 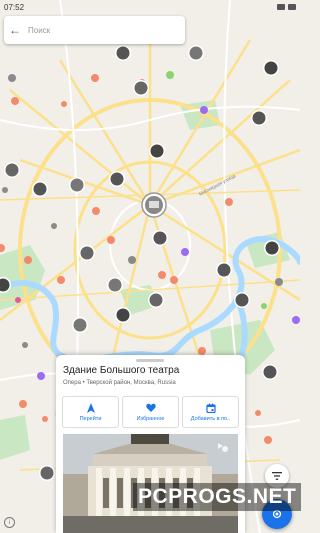 I want to click on search-bar: ←, so click(x=94, y=30).